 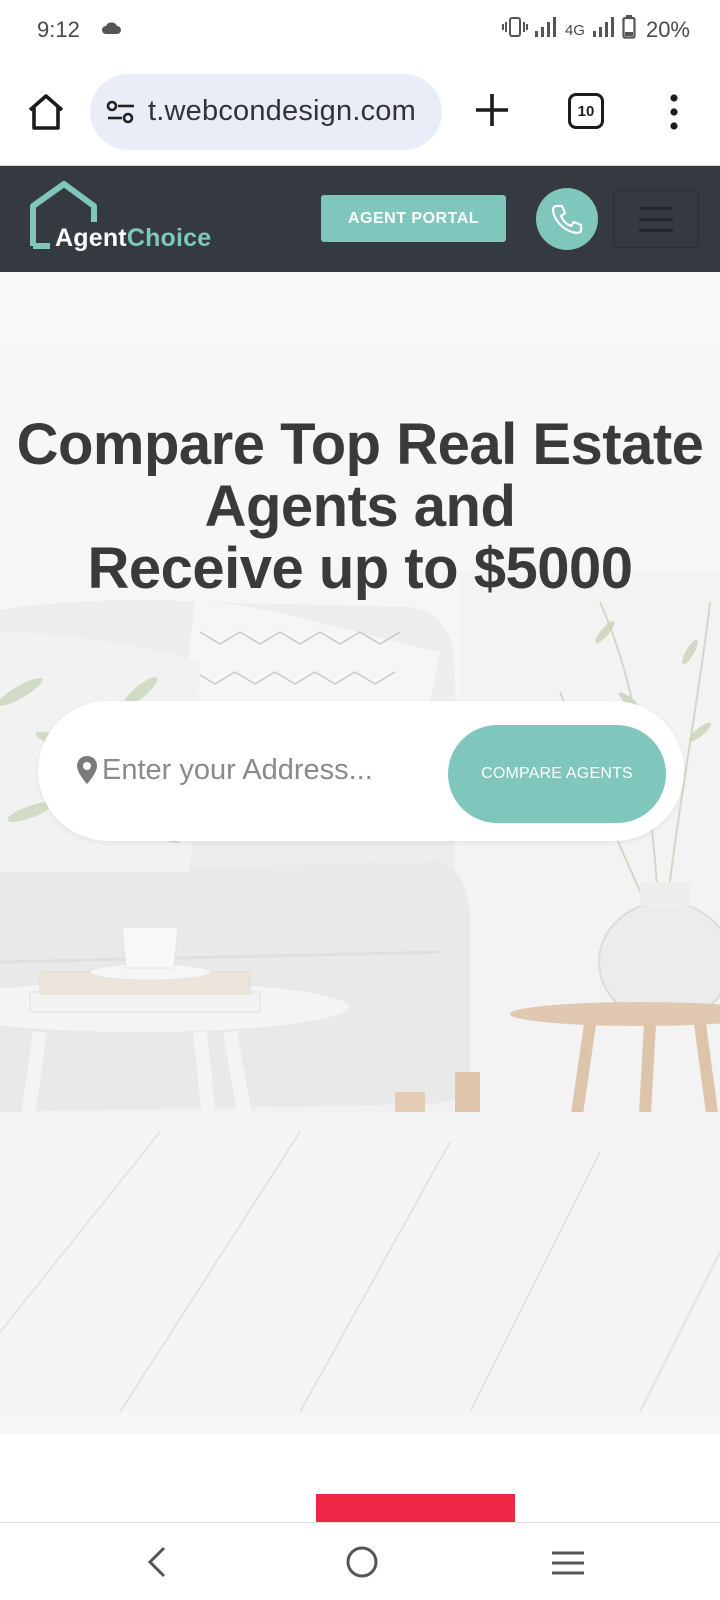 I want to click on hero-title-line: Agents and, so click(x=360, y=506).